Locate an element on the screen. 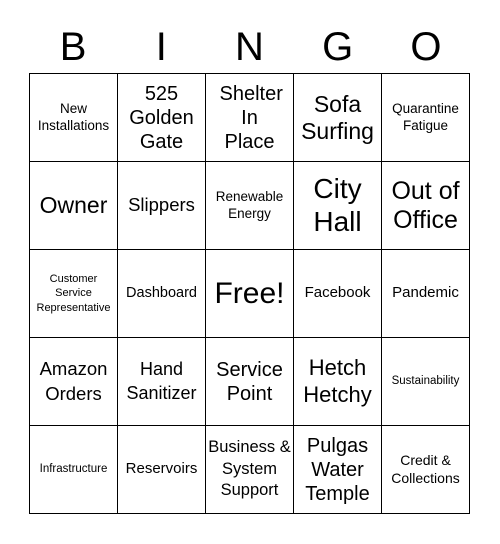  header-letter-b: B is located at coordinates (73, 46).